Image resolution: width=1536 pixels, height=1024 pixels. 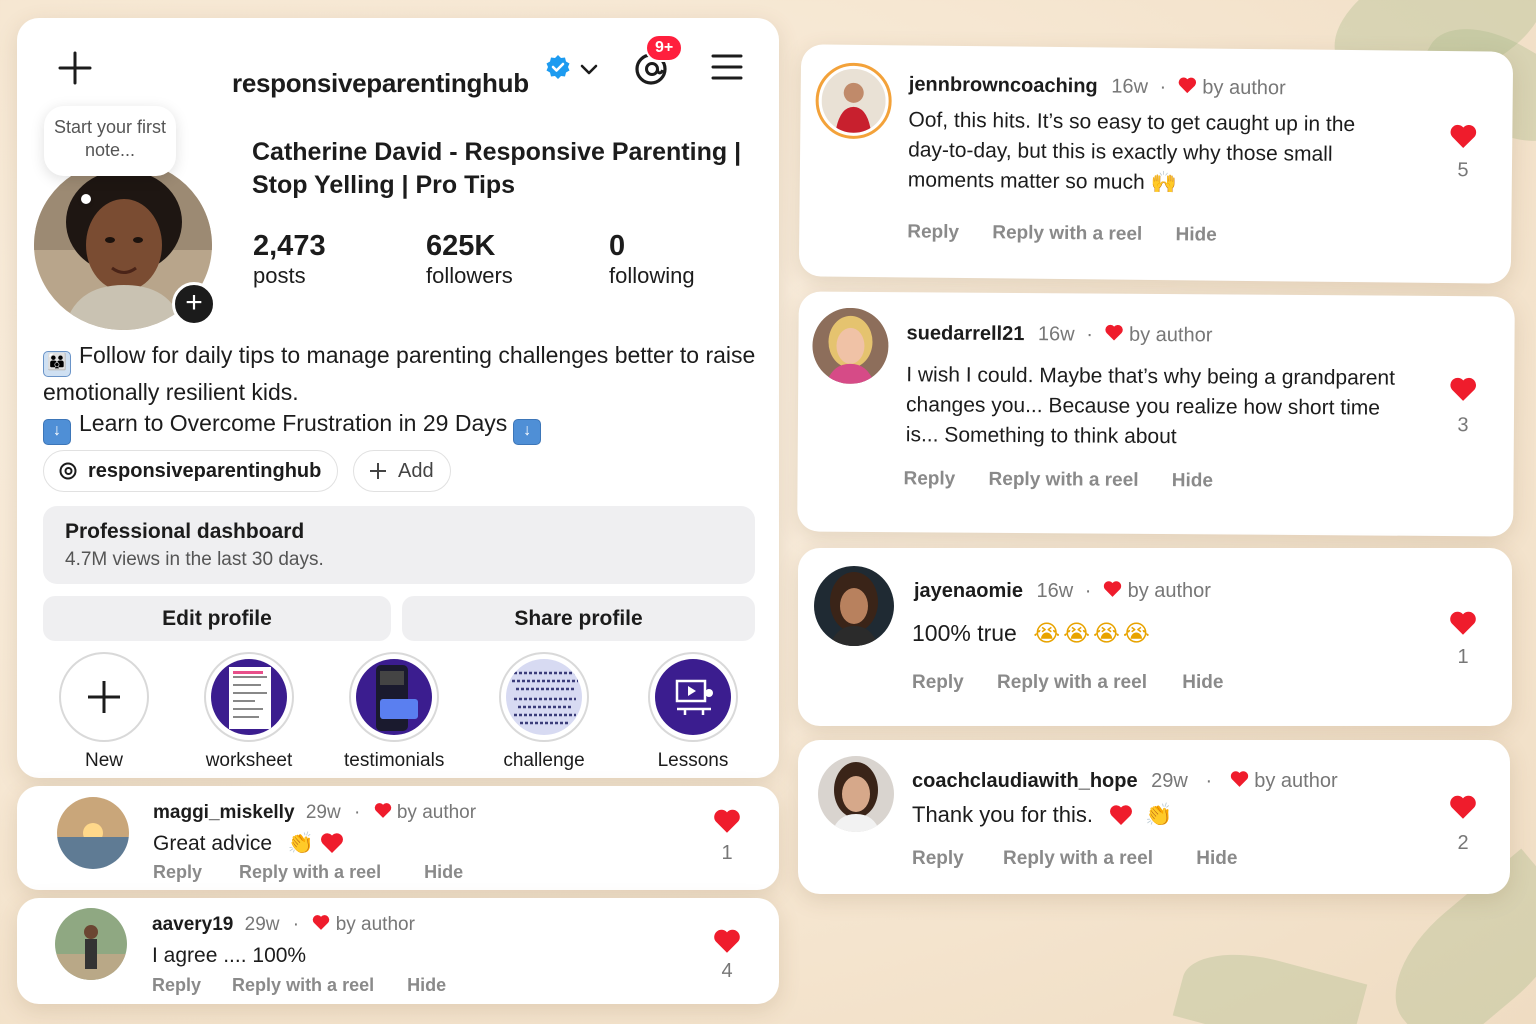 What do you see at coordinates (652, 259) in the screenshot?
I see `stat-following: 0 following` at bounding box center [652, 259].